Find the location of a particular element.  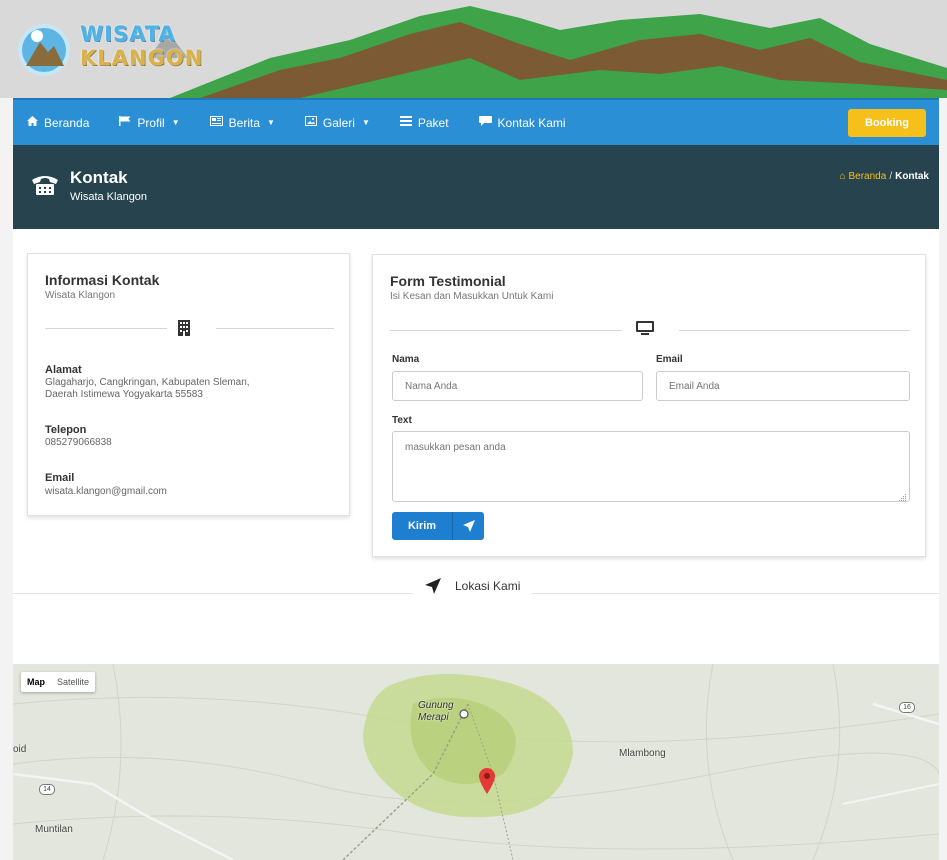

nav-item-berita: Berita ▼ is located at coordinates (242, 122).